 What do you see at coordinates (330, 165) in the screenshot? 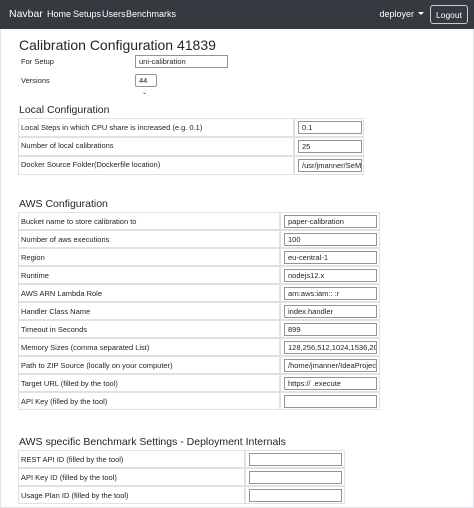
I see `docker-folder-input: /usr/jmanner/SeMoDe-Func` at bounding box center [330, 165].